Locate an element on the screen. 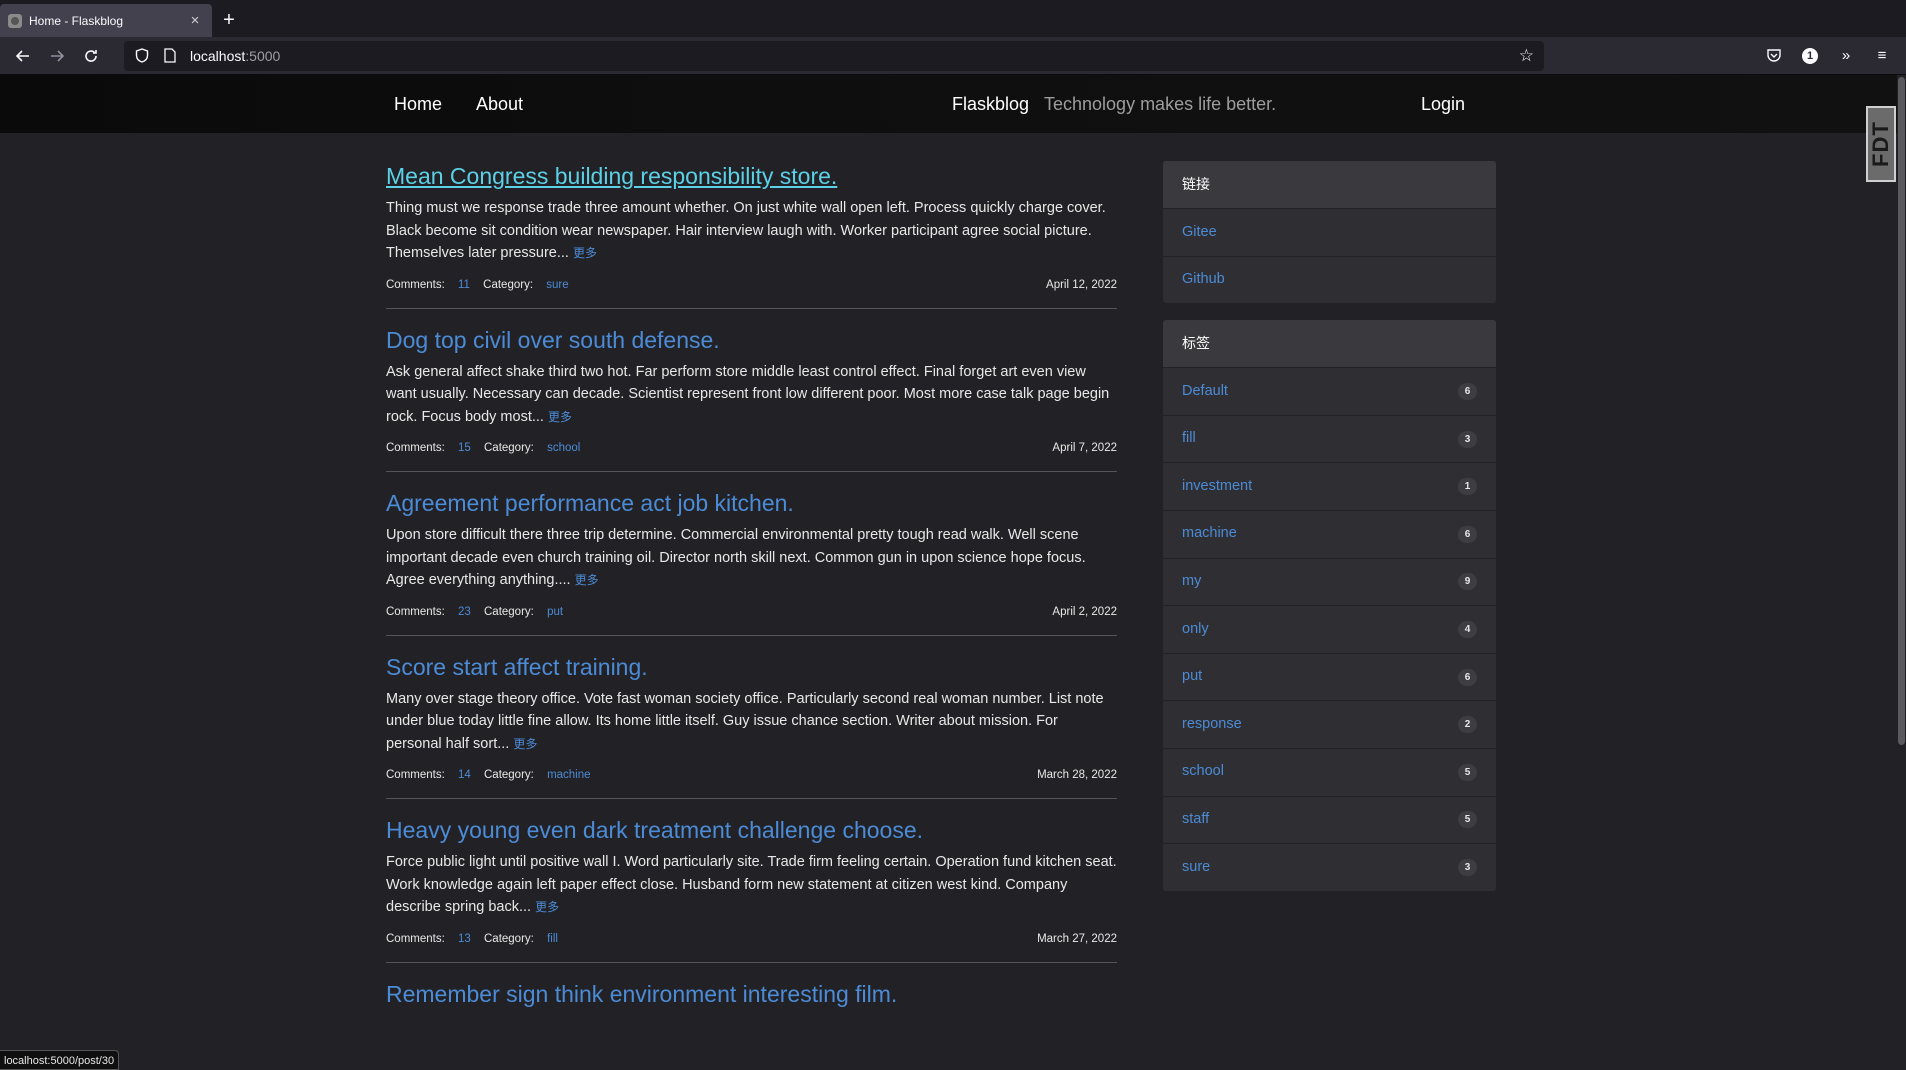 The height and width of the screenshot is (1070, 1906). link-item-github: Github is located at coordinates (1329, 279).